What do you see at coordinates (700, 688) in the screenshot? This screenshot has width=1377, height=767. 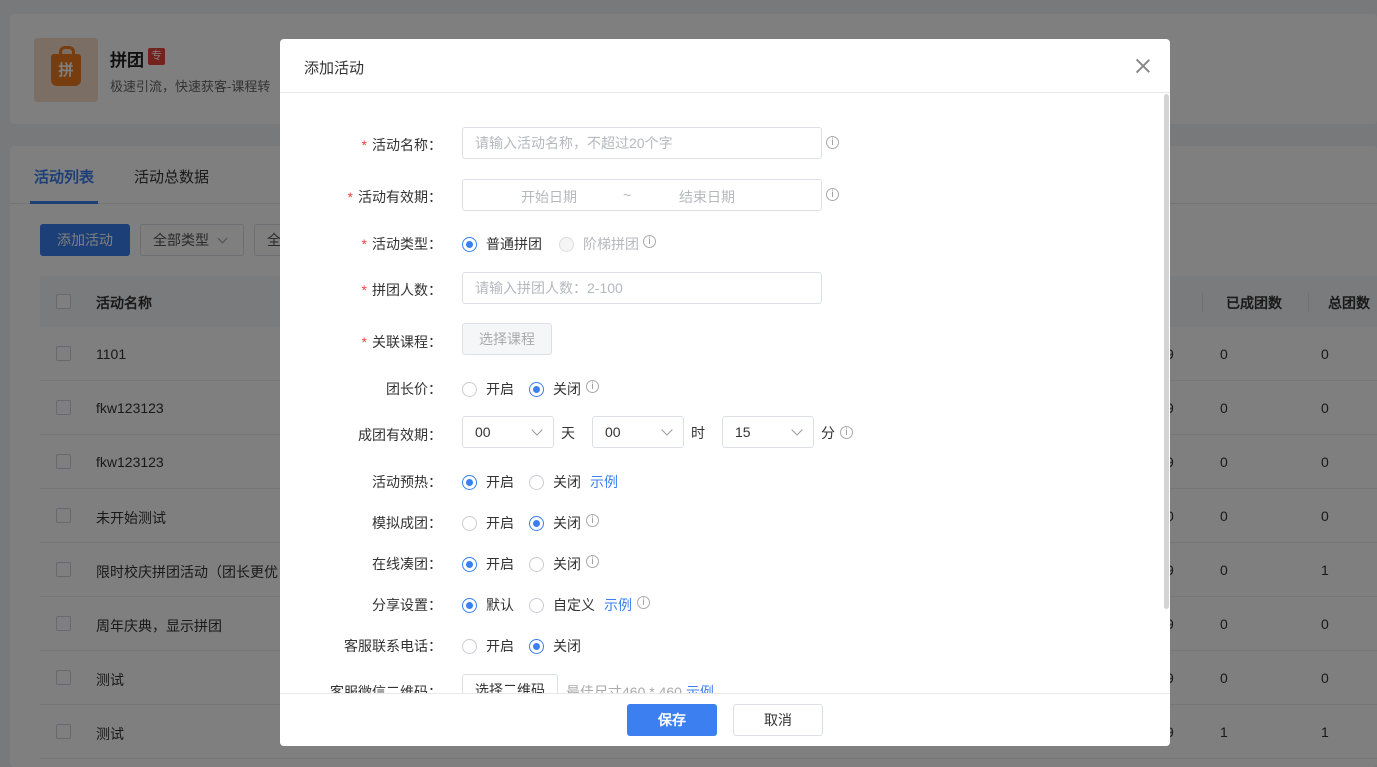 I see `qr-example-link: 示例` at bounding box center [700, 688].